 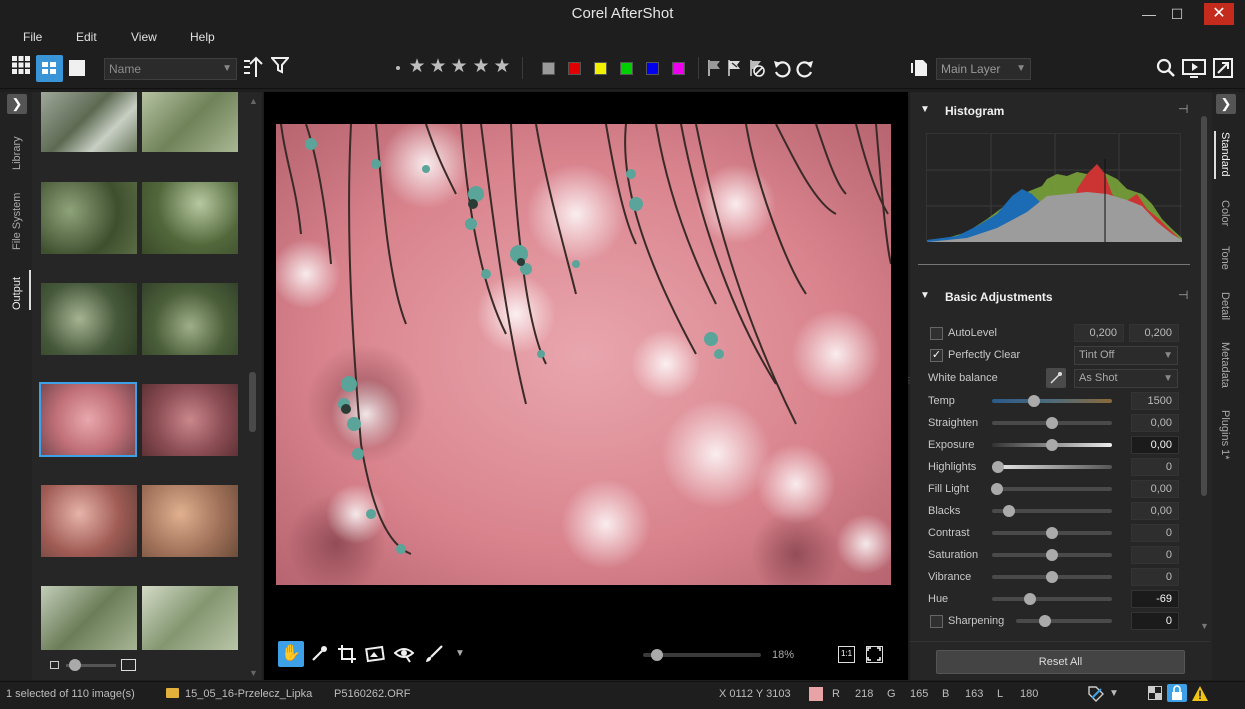 What do you see at coordinates (715, 69) in the screenshot?
I see `flag-pick-icon` at bounding box center [715, 69].